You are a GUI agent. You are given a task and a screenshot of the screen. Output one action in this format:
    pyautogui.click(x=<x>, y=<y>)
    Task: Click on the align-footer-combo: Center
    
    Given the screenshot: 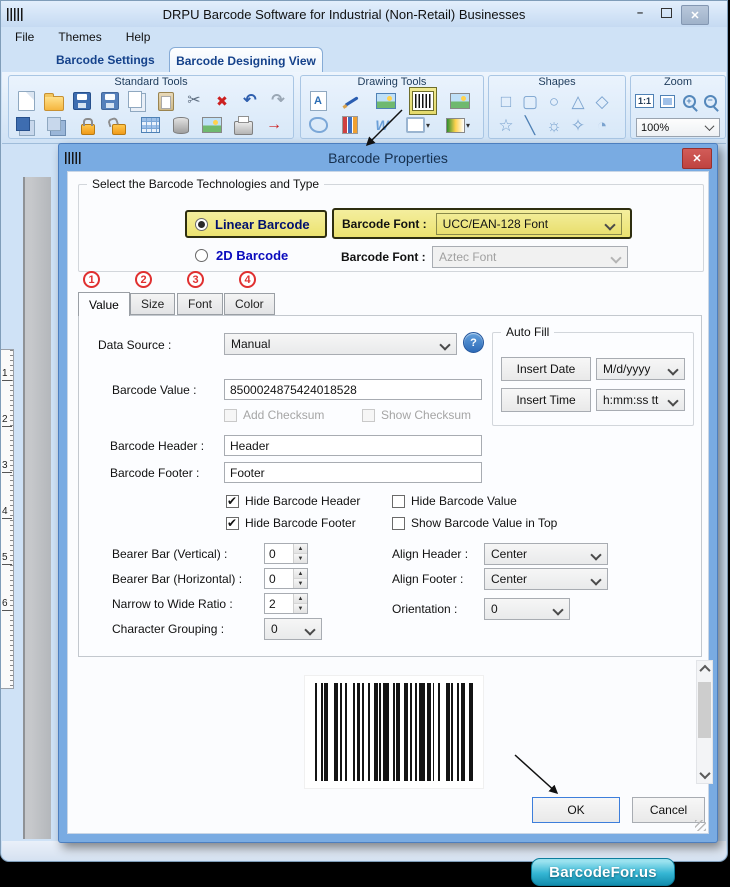 What is the action you would take?
    pyautogui.click(x=546, y=579)
    